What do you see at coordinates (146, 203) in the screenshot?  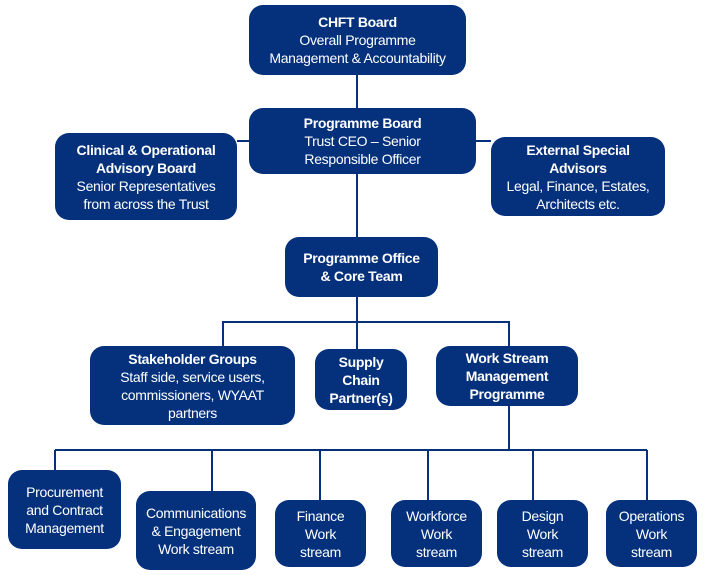 I see `node-text: from across the Trust` at bounding box center [146, 203].